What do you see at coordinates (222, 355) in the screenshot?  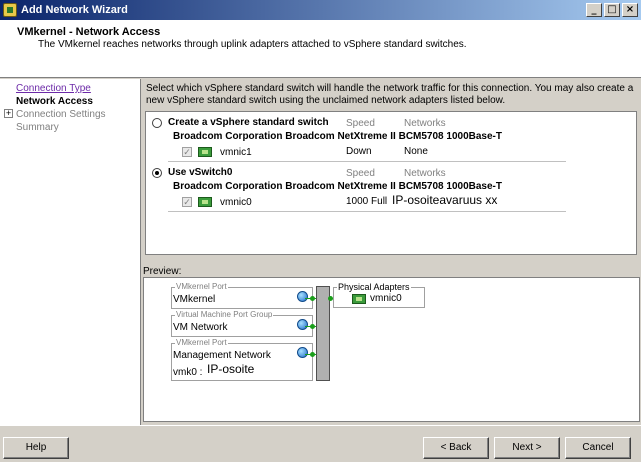 I see `port-group-name: Management Network` at bounding box center [222, 355].